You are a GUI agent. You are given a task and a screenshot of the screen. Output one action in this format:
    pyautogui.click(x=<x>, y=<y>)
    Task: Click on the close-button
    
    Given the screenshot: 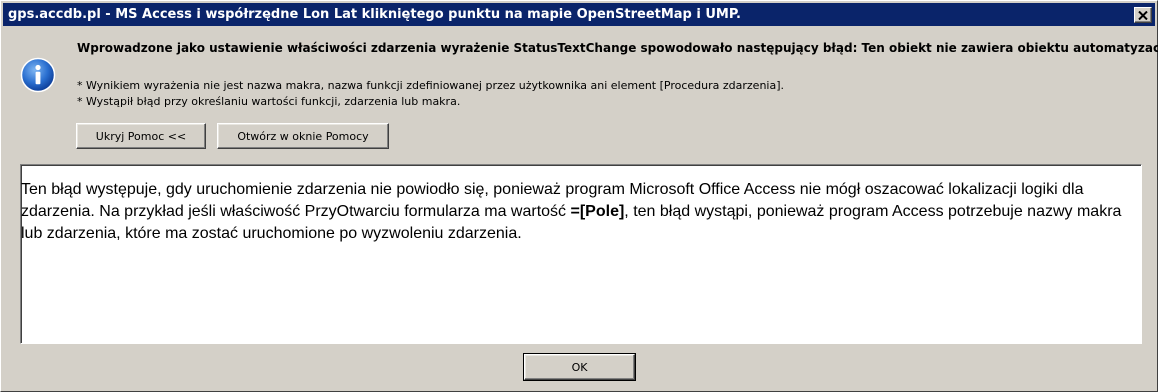 What is the action you would take?
    pyautogui.click(x=1143, y=15)
    